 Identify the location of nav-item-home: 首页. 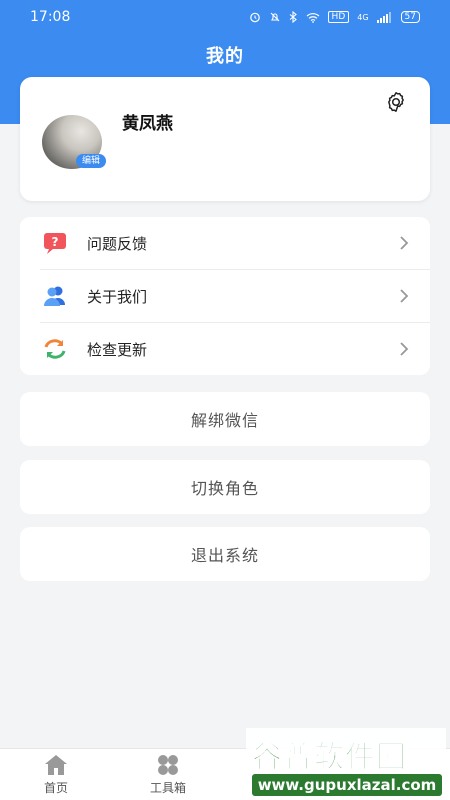
(56, 774).